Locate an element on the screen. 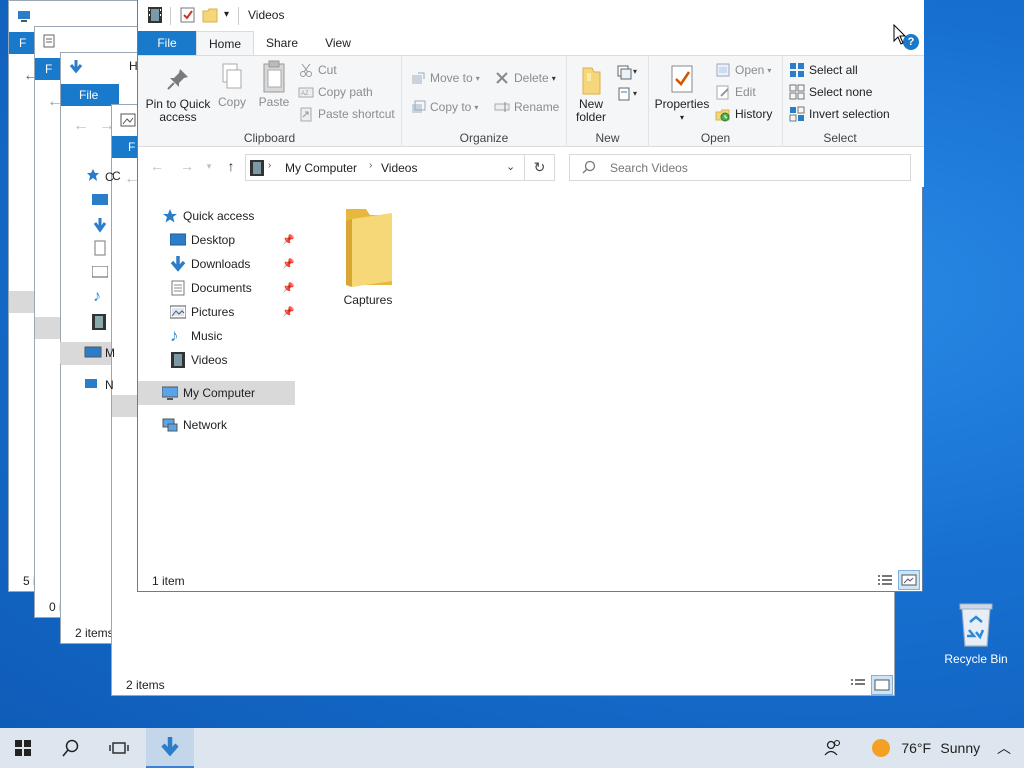  open-button: Open ▾ is located at coordinates (743, 70).